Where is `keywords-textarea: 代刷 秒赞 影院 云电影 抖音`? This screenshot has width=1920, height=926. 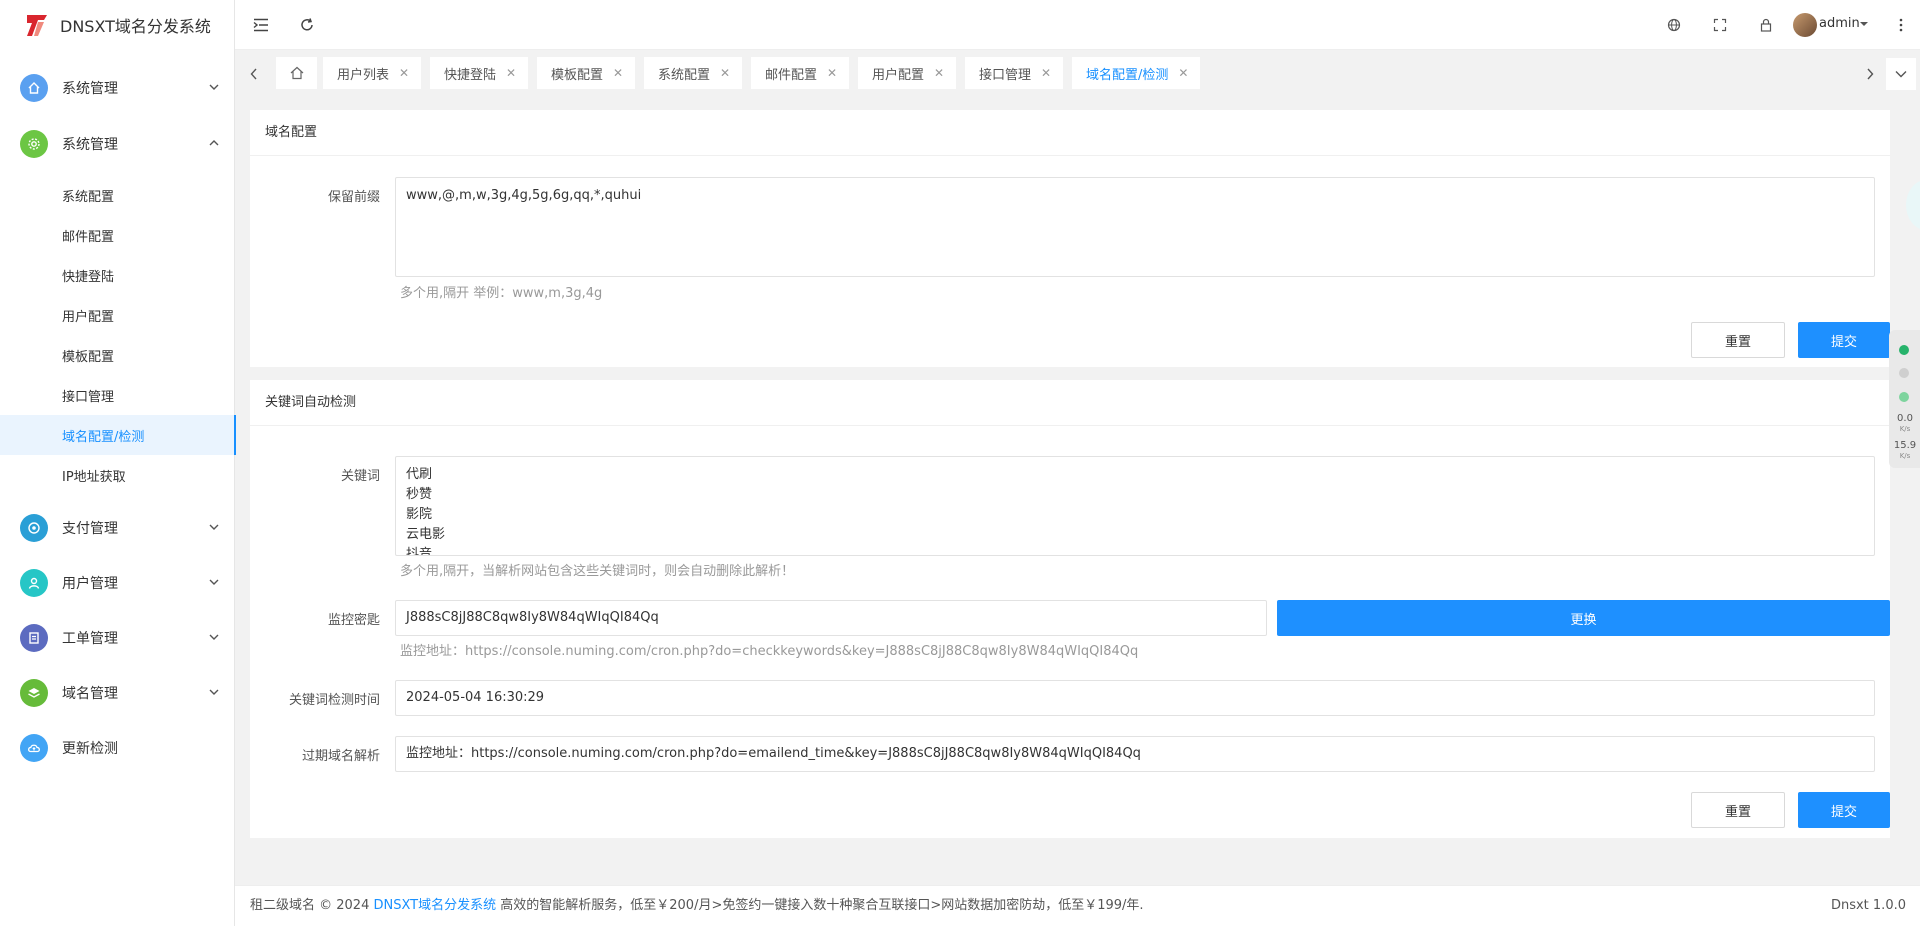 keywords-textarea: 代刷 秒赞 影院 云电影 抖音 is located at coordinates (1135, 506).